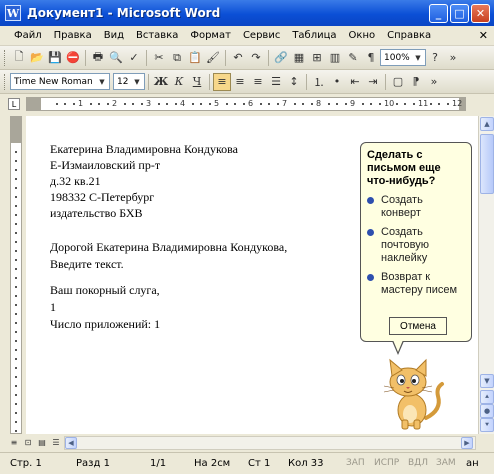  What do you see at coordinates (299, 58) in the screenshot?
I see `tables-borders-icon: ▦` at bounding box center [299, 58].